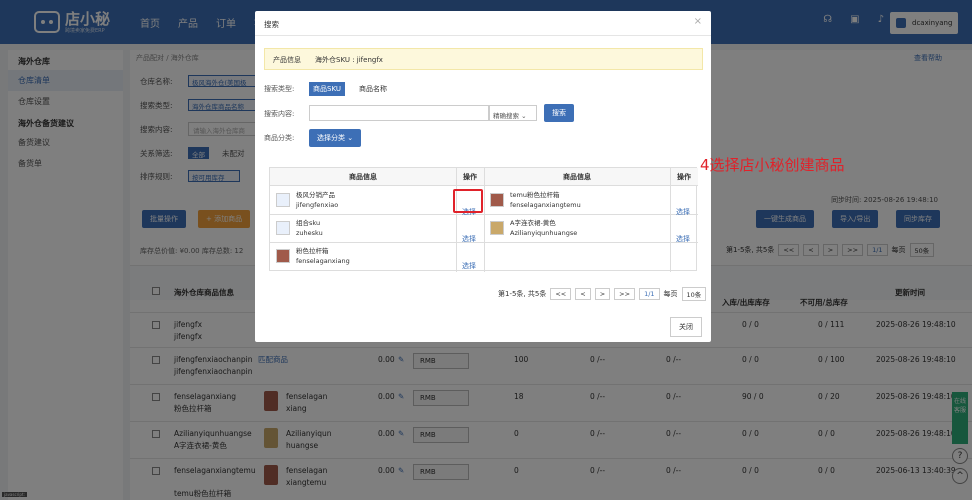 This screenshot has height=500, width=972. What do you see at coordinates (649, 294) in the screenshot?
I see `pager-current: 1/1` at bounding box center [649, 294].